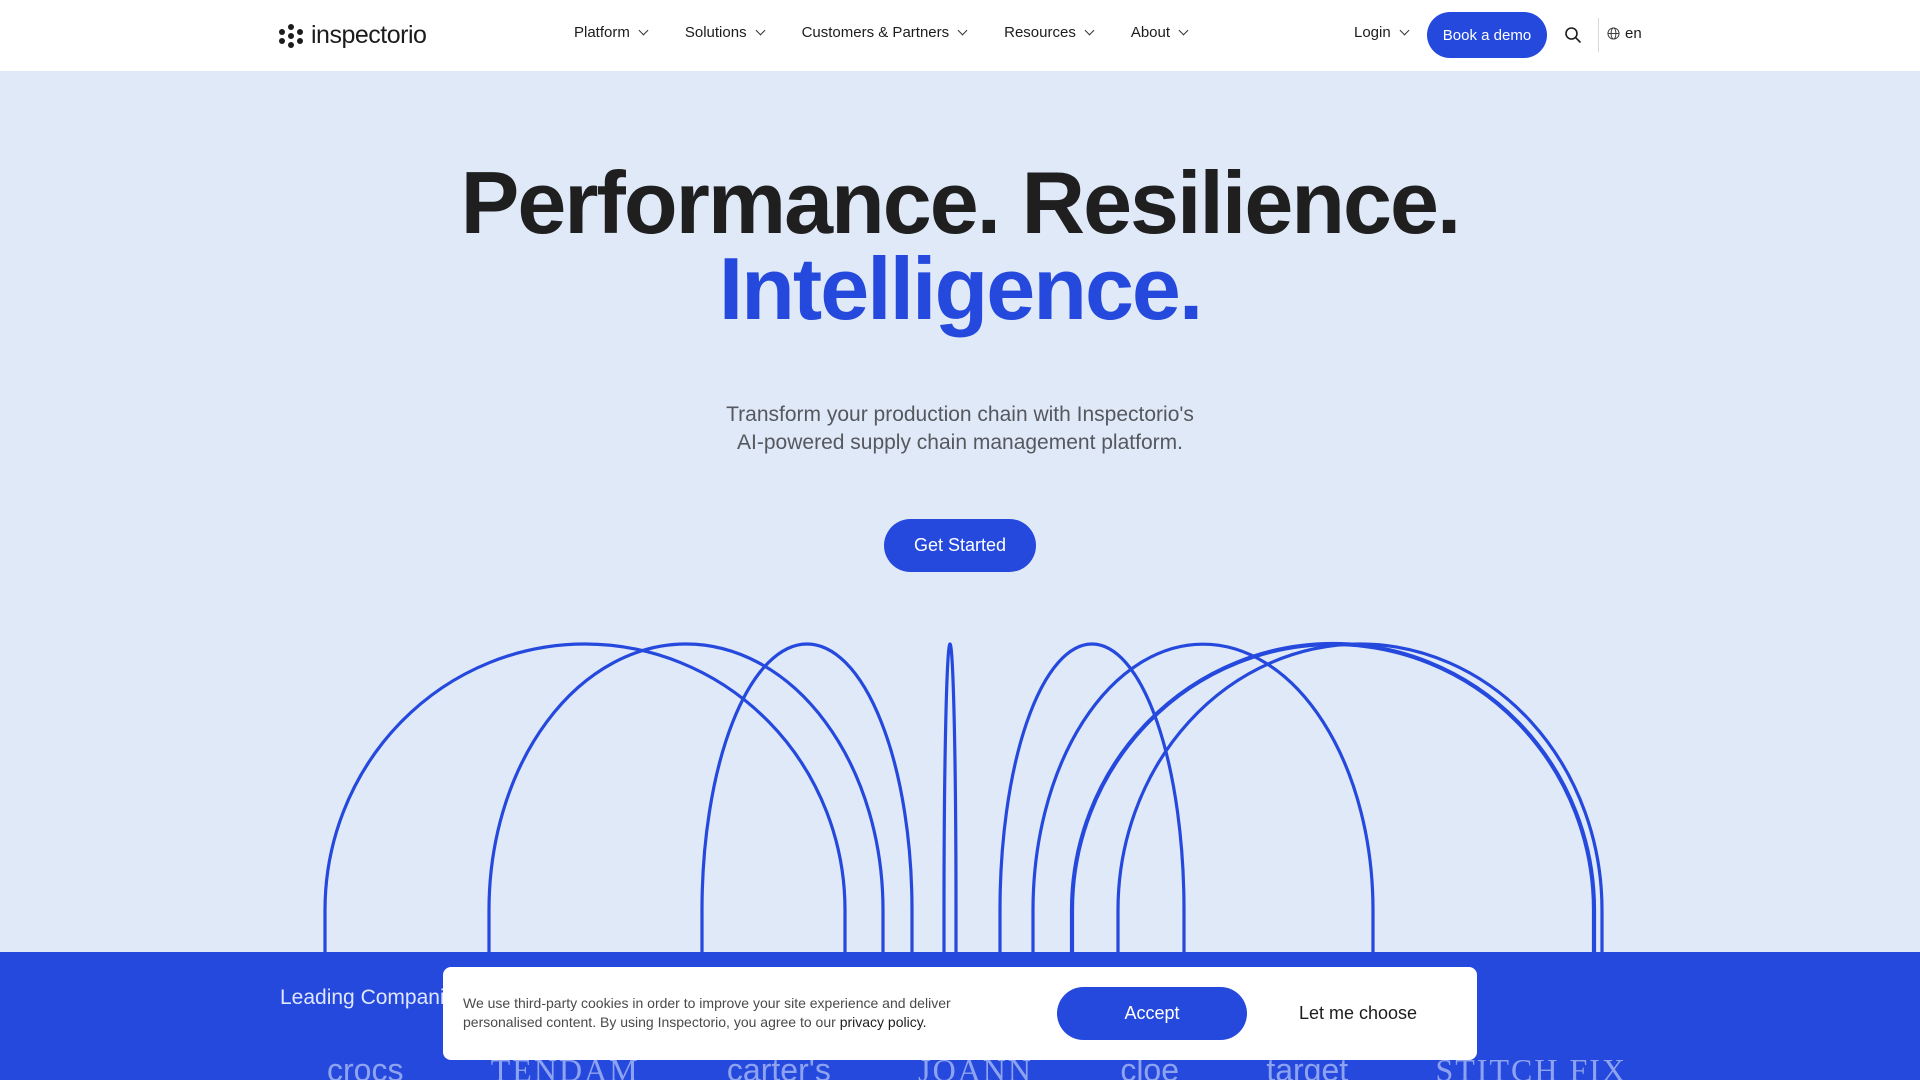 Image resolution: width=1920 pixels, height=1080 pixels. What do you see at coordinates (365, 1066) in the screenshot?
I see `logo-crocs: crocs` at bounding box center [365, 1066].